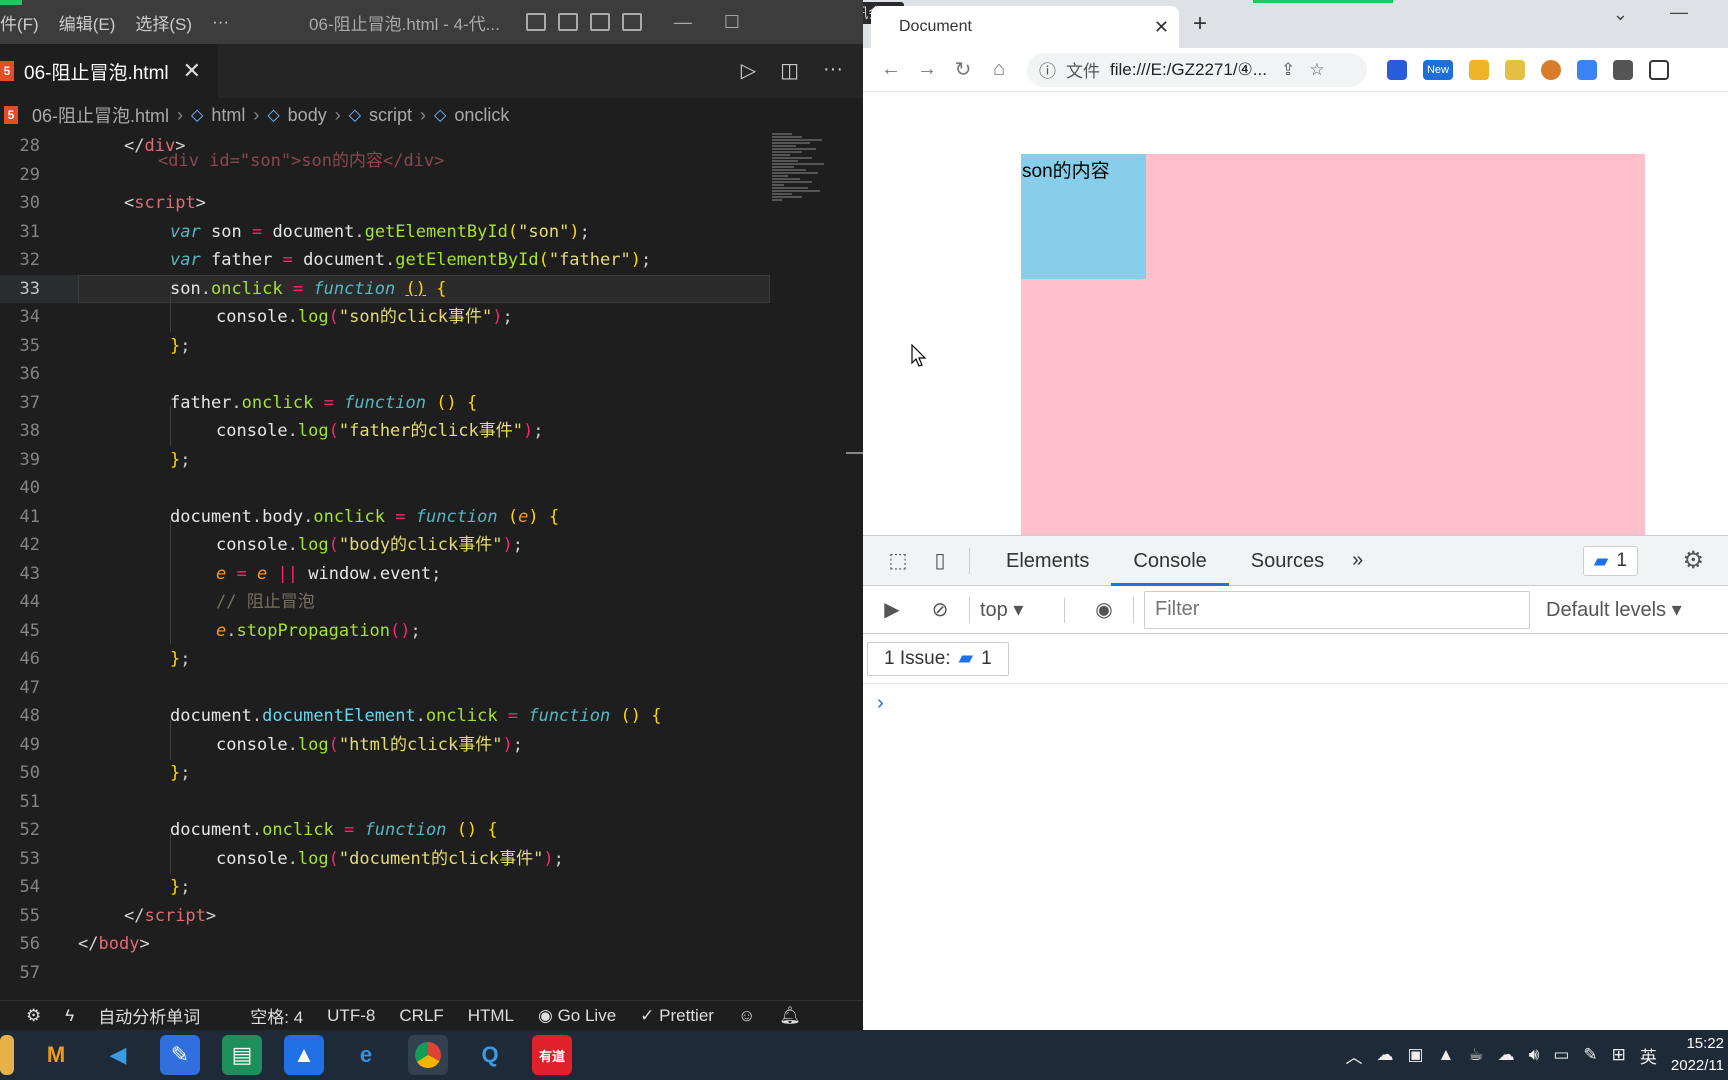 The image size is (1728, 1080). I want to click on toggle-secondary-sidebar-icon, so click(599, 22).